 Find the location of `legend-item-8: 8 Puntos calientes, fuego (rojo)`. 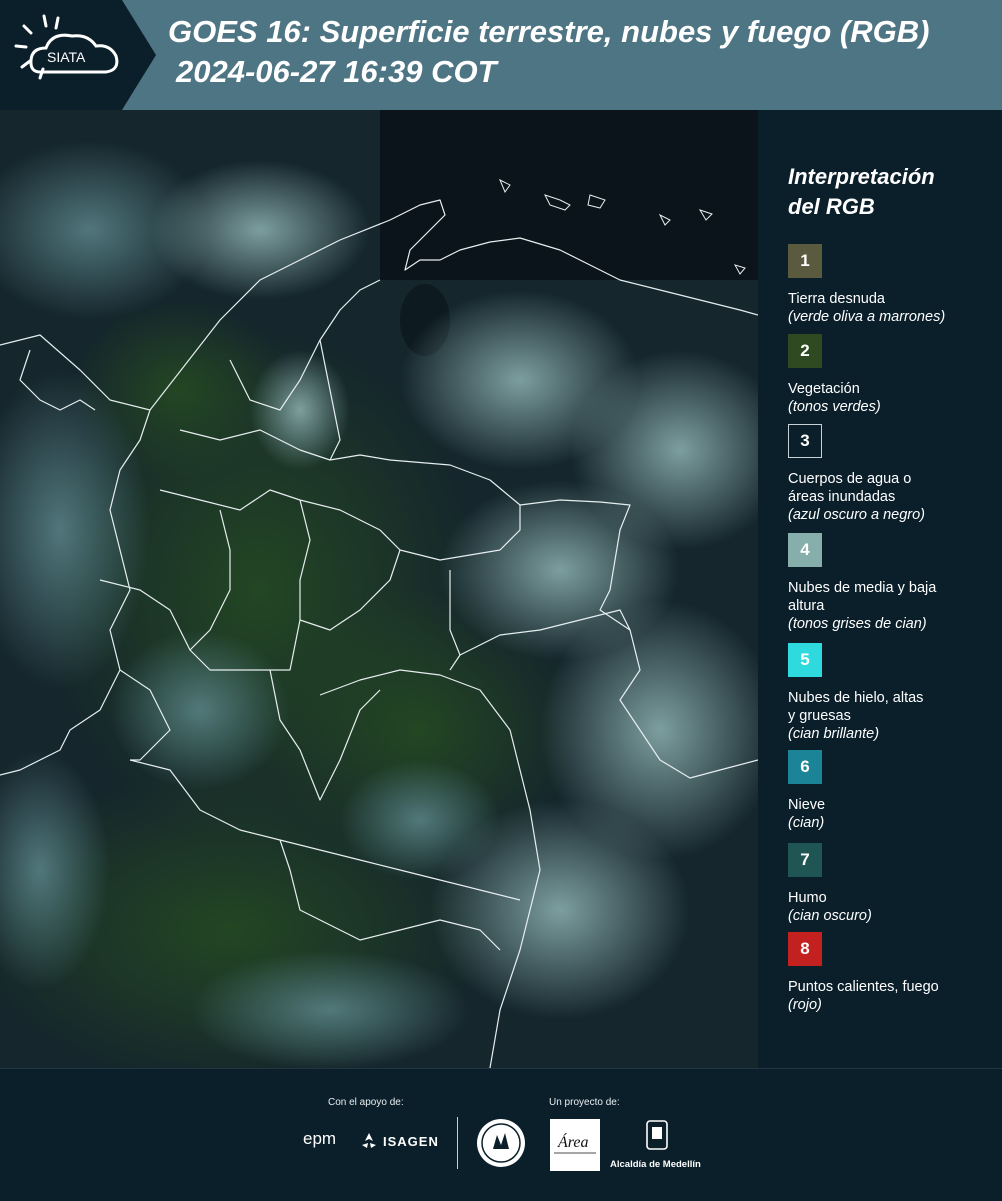

legend-item-8: 8 Puntos calientes, fuego (rojo) is located at coordinates (893, 973).